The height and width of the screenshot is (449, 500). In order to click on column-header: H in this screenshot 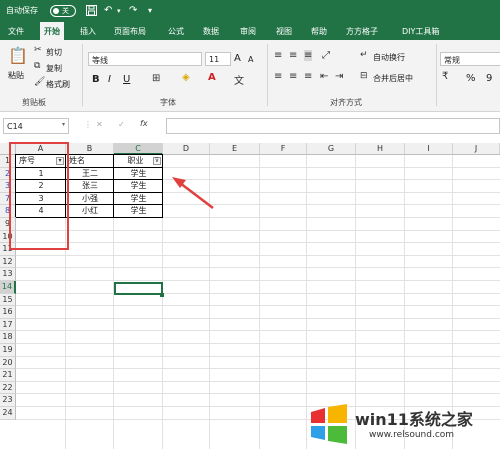, I will do `click(380, 149)`.